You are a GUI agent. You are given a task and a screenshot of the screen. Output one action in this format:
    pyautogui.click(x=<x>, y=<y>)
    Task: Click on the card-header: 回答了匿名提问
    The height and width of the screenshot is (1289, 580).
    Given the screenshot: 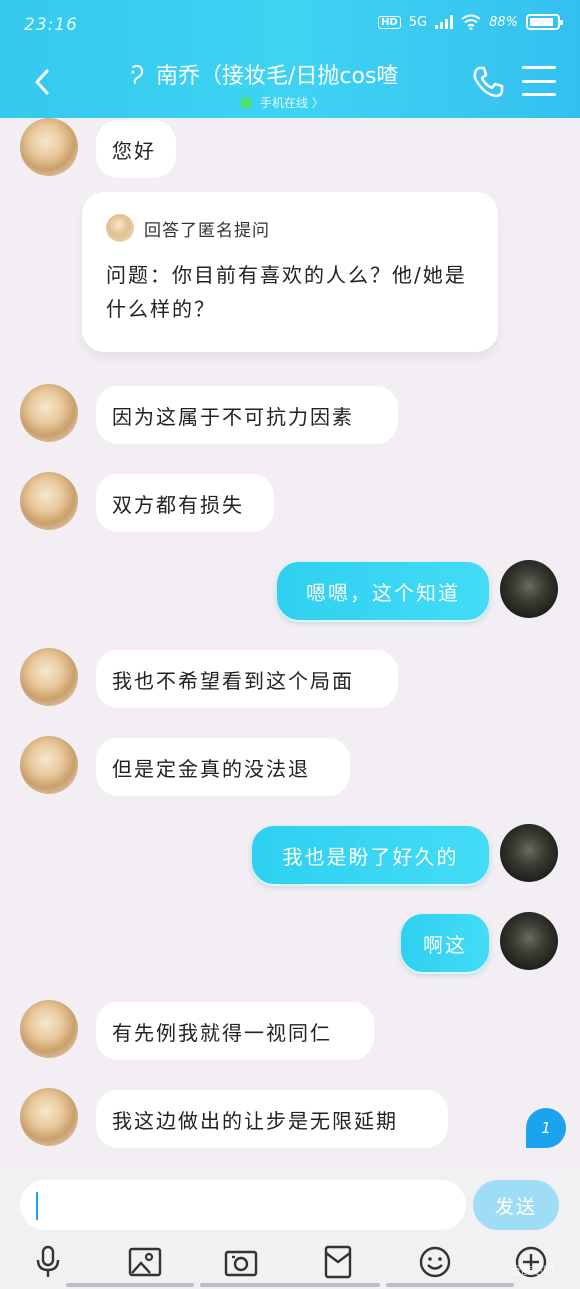 What is the action you would take?
    pyautogui.click(x=188, y=228)
    